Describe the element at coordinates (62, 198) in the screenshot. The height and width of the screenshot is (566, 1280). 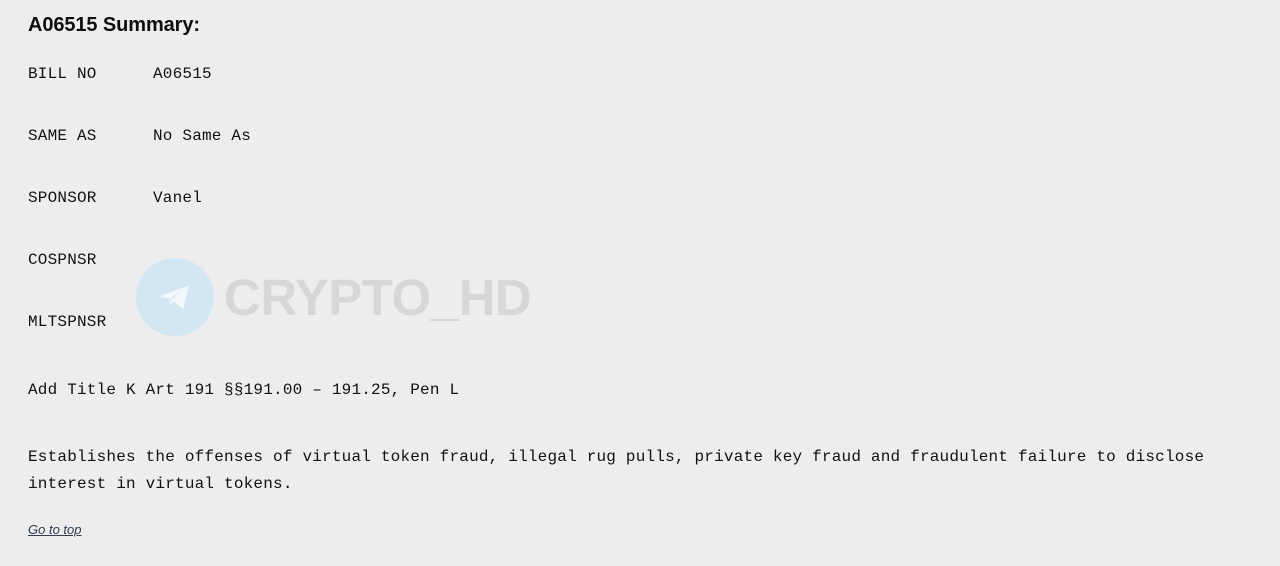
I see `row-label-sponsor: SPONSOR` at that location.